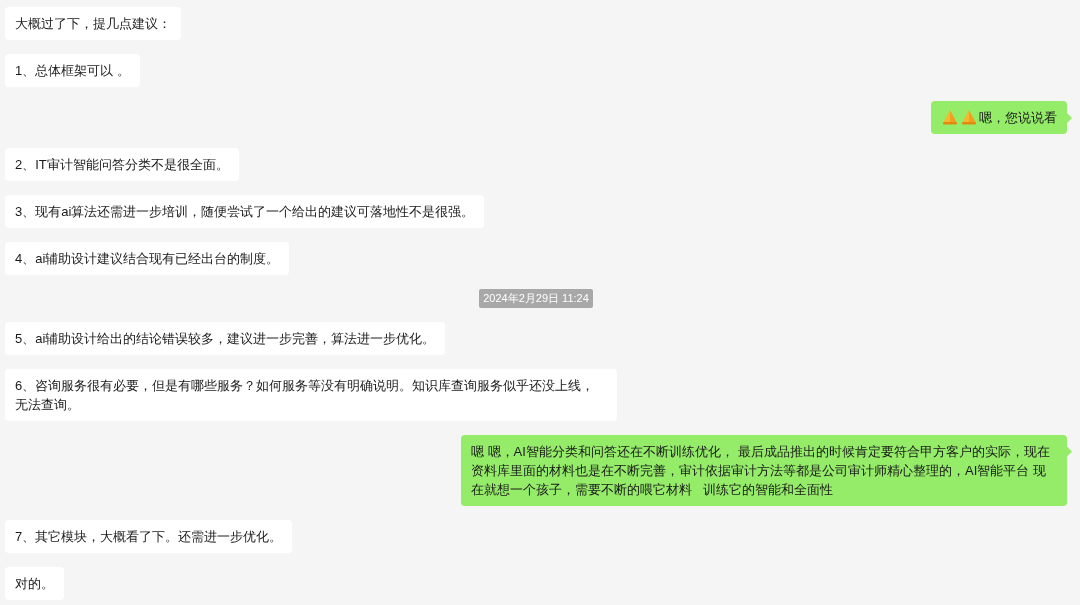  I want to click on received-message-bubble: 4、ai辅助设计建议结合现有已经出台的制度。, so click(147, 258).